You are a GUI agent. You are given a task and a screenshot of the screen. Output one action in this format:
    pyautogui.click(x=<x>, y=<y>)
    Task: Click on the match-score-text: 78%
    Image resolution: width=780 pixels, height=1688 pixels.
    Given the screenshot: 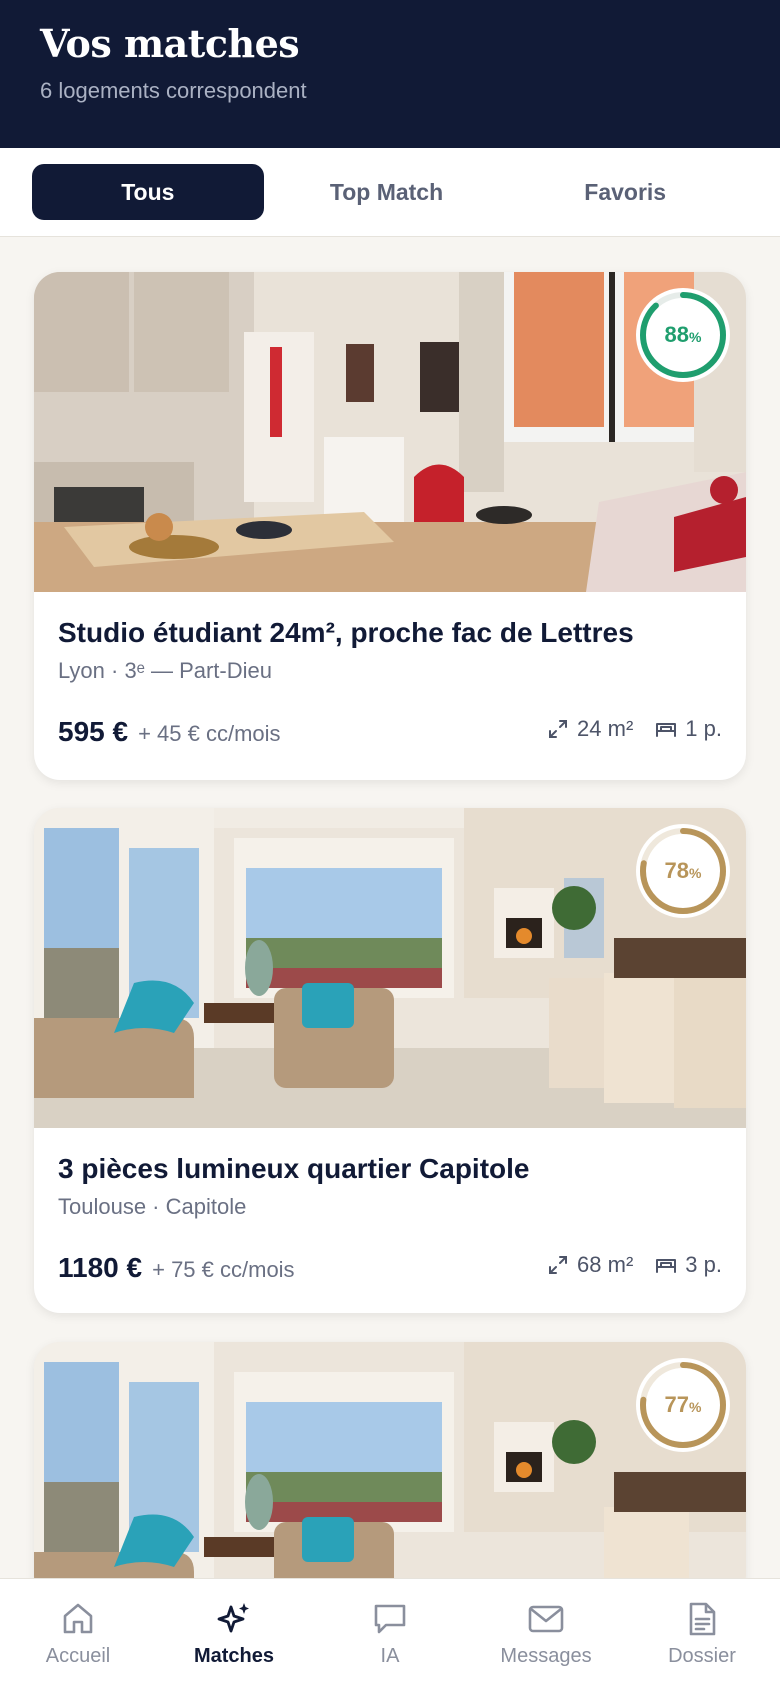 What is the action you would take?
    pyautogui.click(x=683, y=870)
    